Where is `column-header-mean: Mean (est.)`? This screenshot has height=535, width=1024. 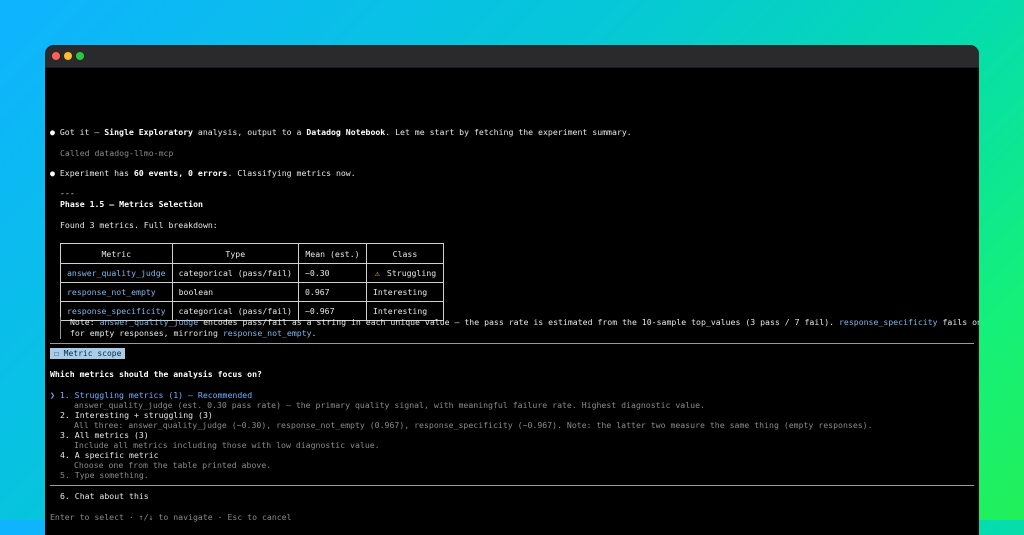
column-header-mean: Mean (est.) is located at coordinates (332, 253).